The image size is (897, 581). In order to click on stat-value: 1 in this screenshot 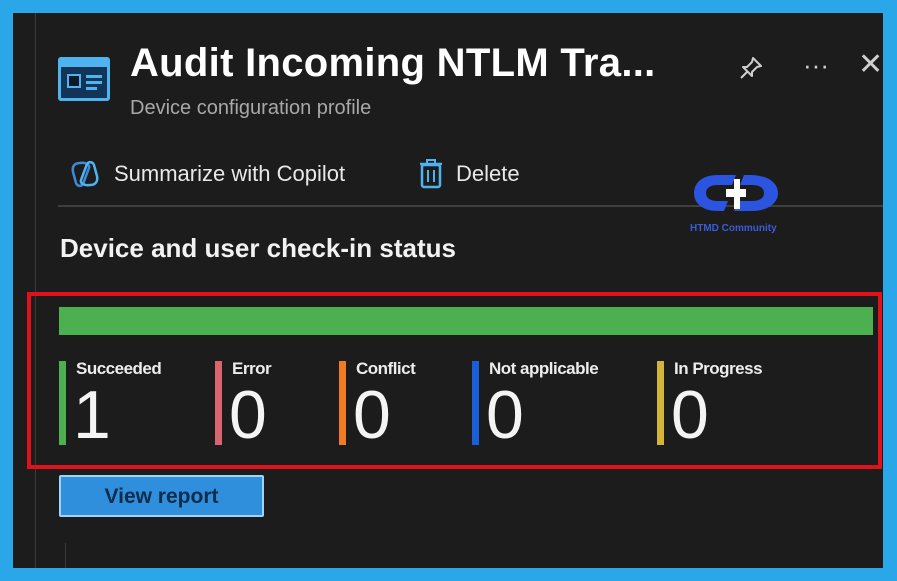, I will do `click(92, 415)`.